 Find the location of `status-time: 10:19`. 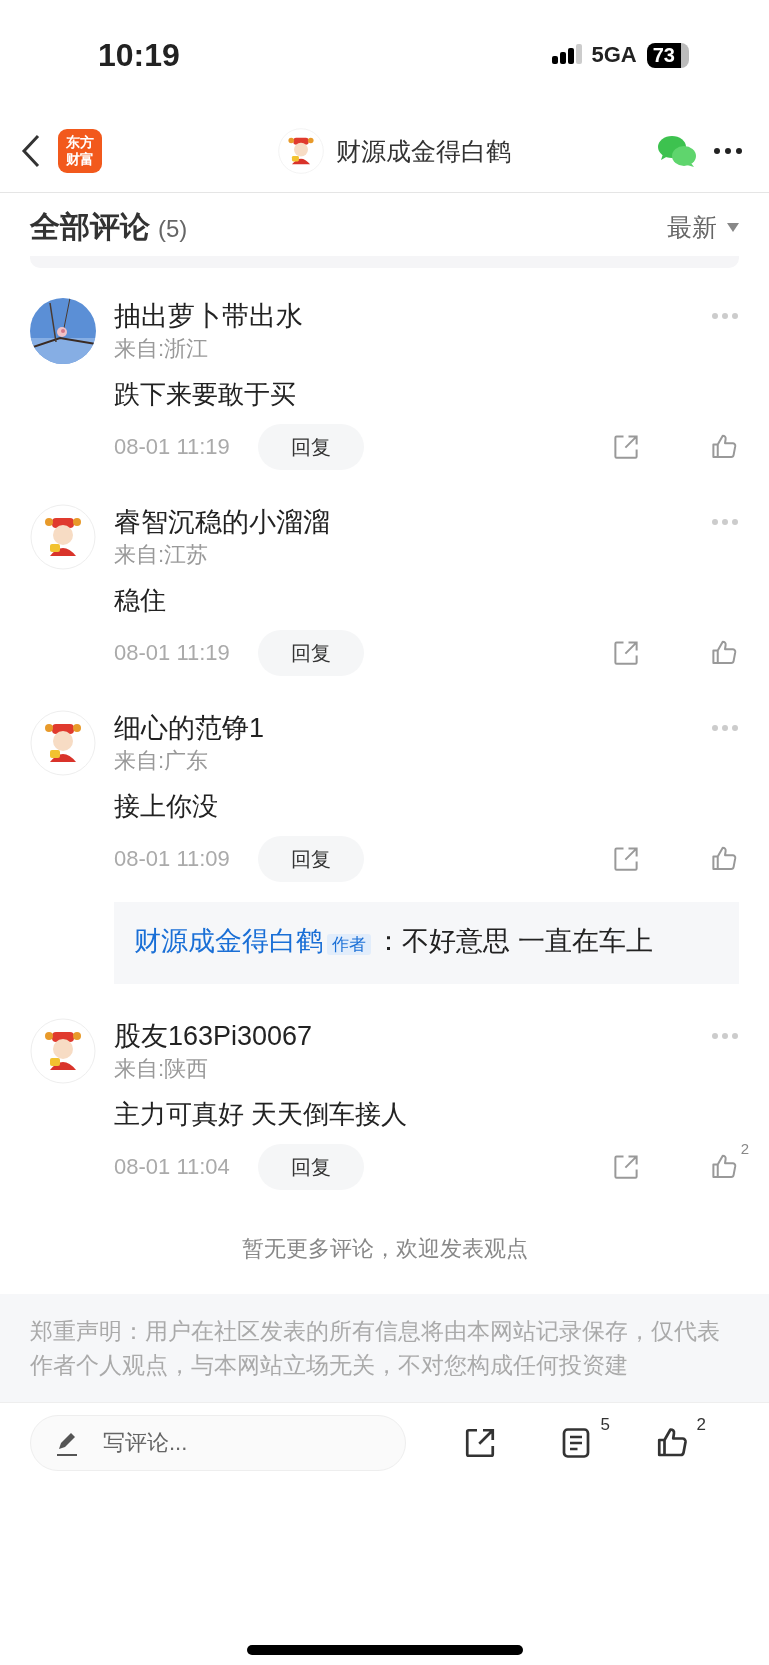

status-time: 10:19 is located at coordinates (139, 55).